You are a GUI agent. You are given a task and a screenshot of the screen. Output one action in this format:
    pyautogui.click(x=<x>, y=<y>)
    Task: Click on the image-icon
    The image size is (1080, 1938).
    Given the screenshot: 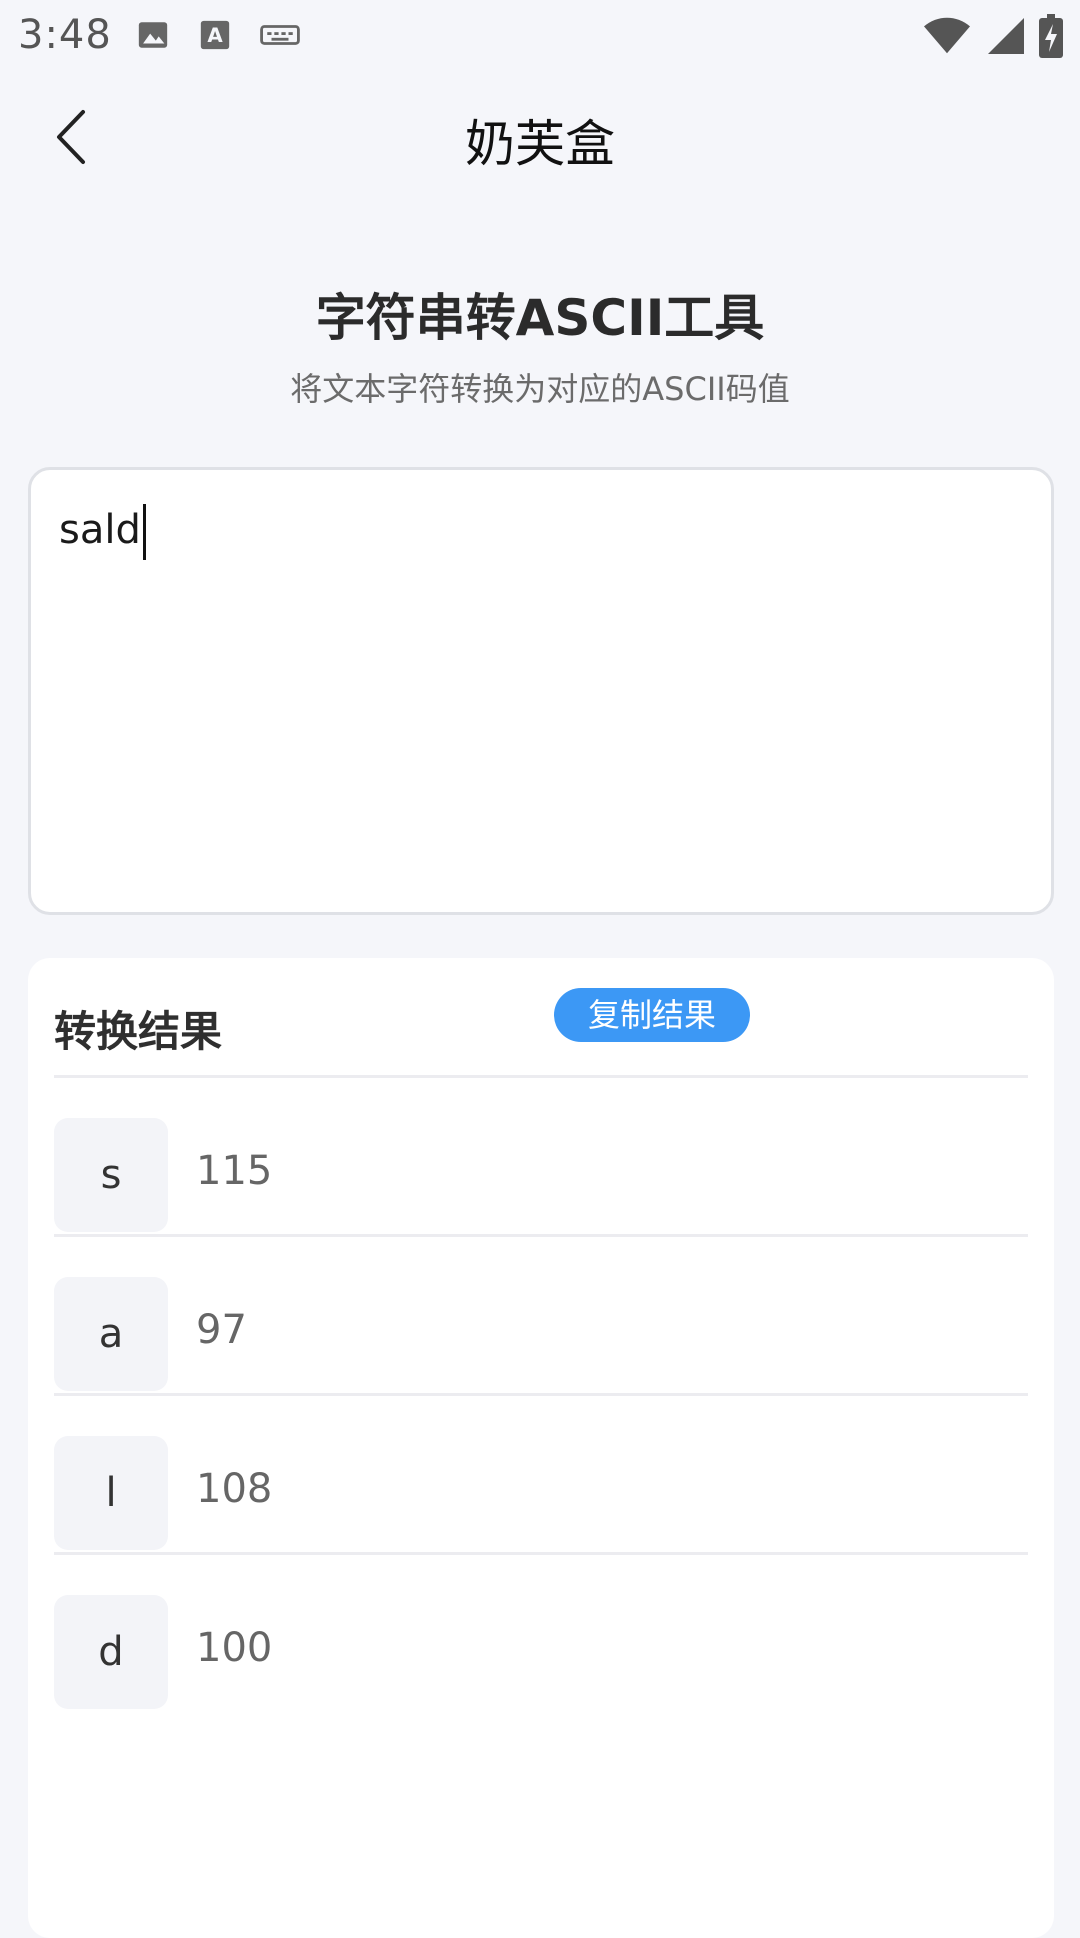 What is the action you would take?
    pyautogui.click(x=153, y=35)
    